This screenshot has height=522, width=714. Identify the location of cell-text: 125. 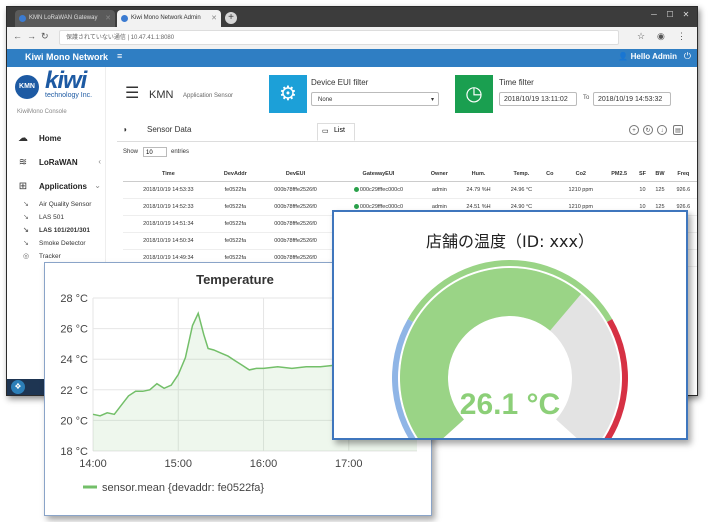
(660, 190).